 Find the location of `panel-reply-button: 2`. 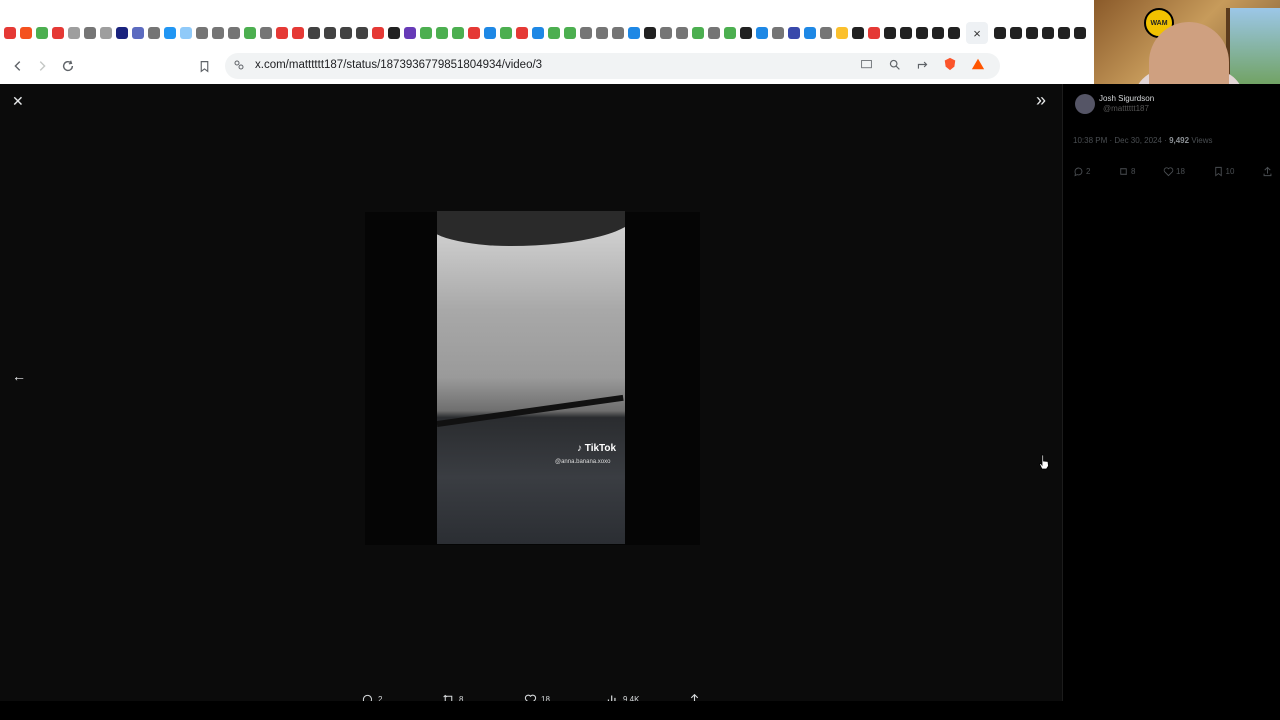

panel-reply-button: 2 is located at coordinates (1081, 171).